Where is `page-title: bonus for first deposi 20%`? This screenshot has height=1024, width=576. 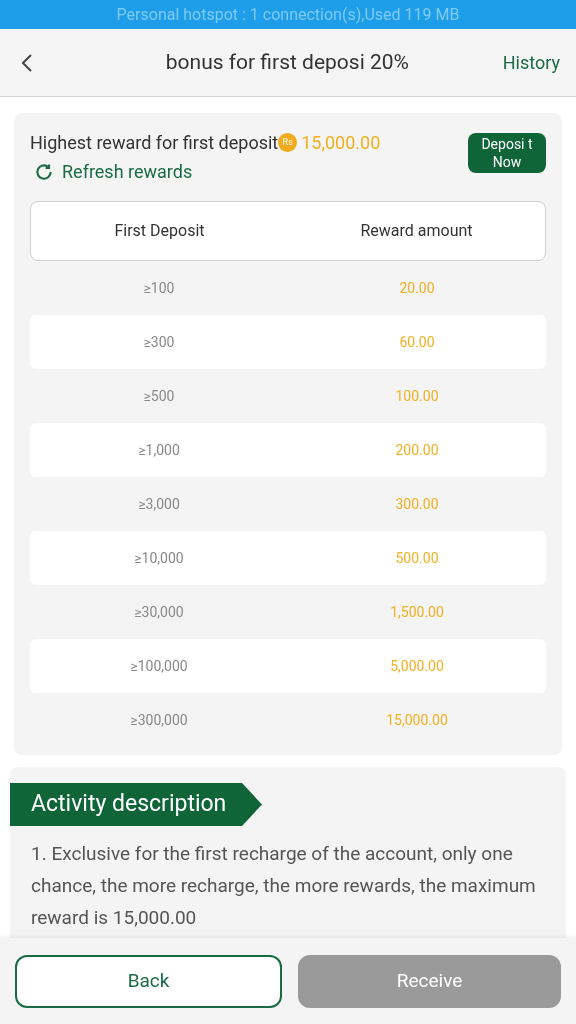
page-title: bonus for first deposi 20% is located at coordinates (287, 62).